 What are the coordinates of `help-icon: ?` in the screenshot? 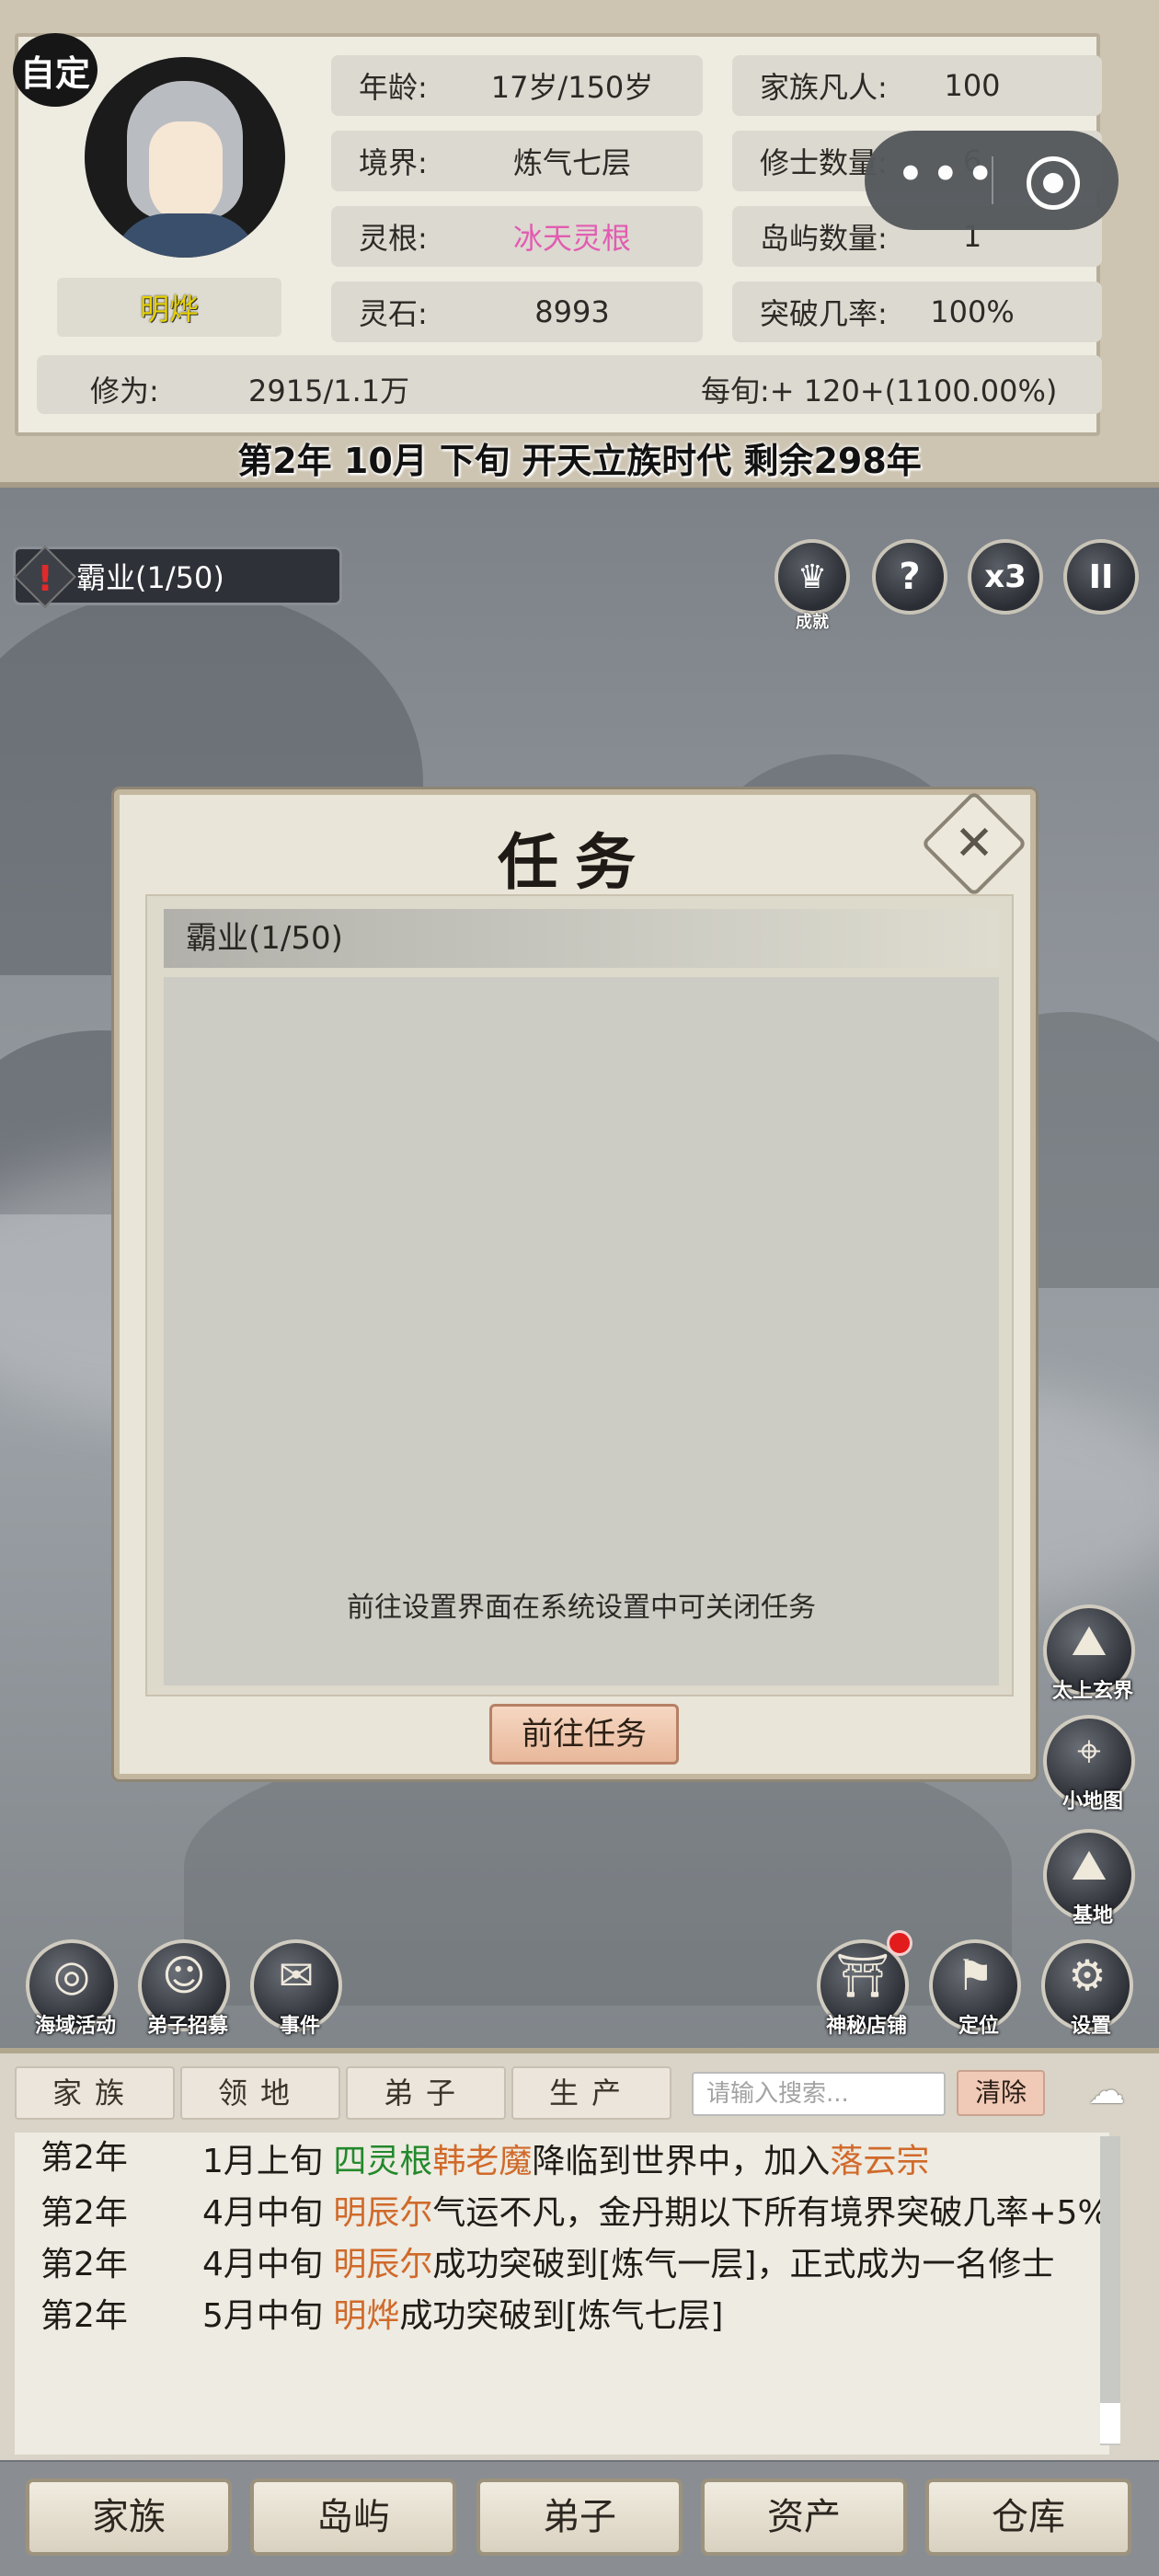 It's located at (910, 577).